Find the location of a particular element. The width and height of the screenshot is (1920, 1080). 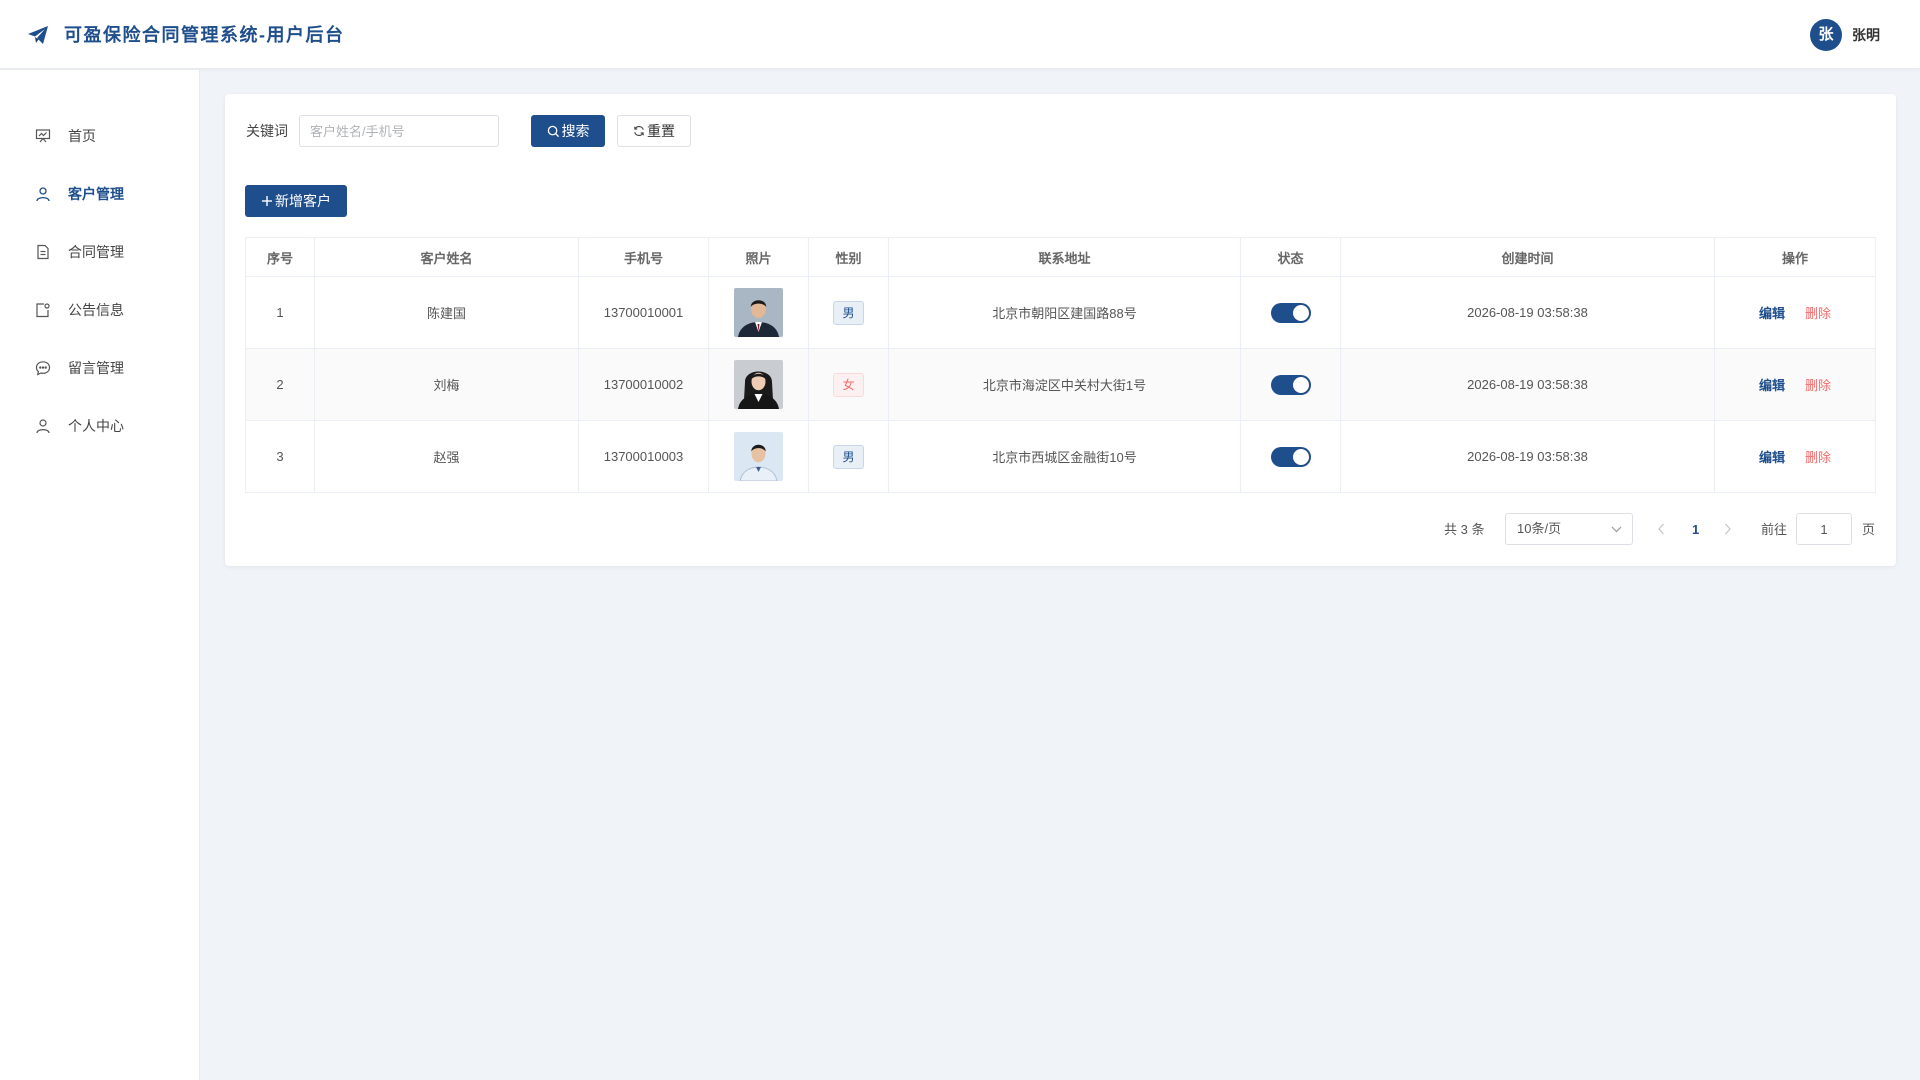

header-photo: 照片 is located at coordinates (758, 257).